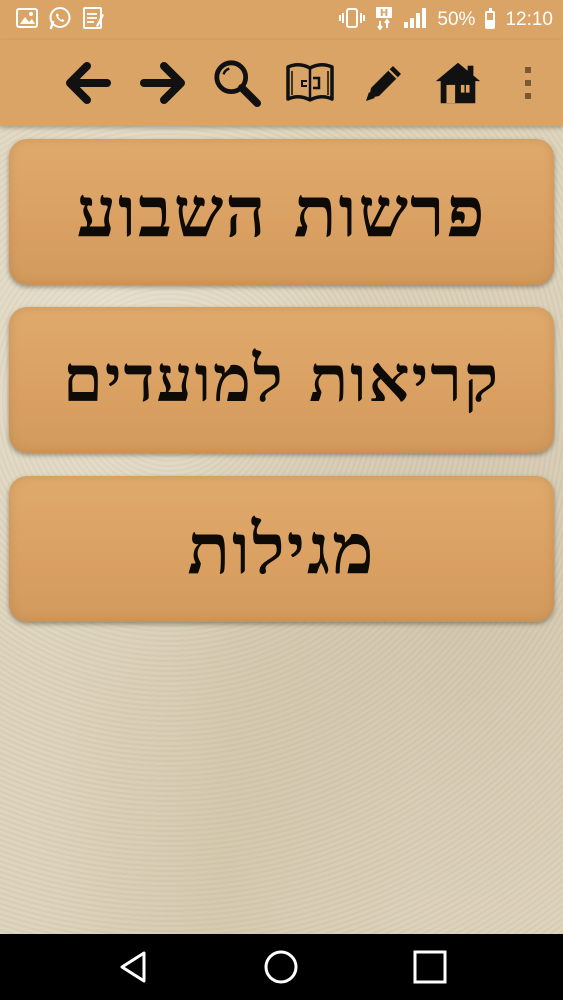 The width and height of the screenshot is (563, 1000). I want to click on square-recents-icon, so click(430, 967).